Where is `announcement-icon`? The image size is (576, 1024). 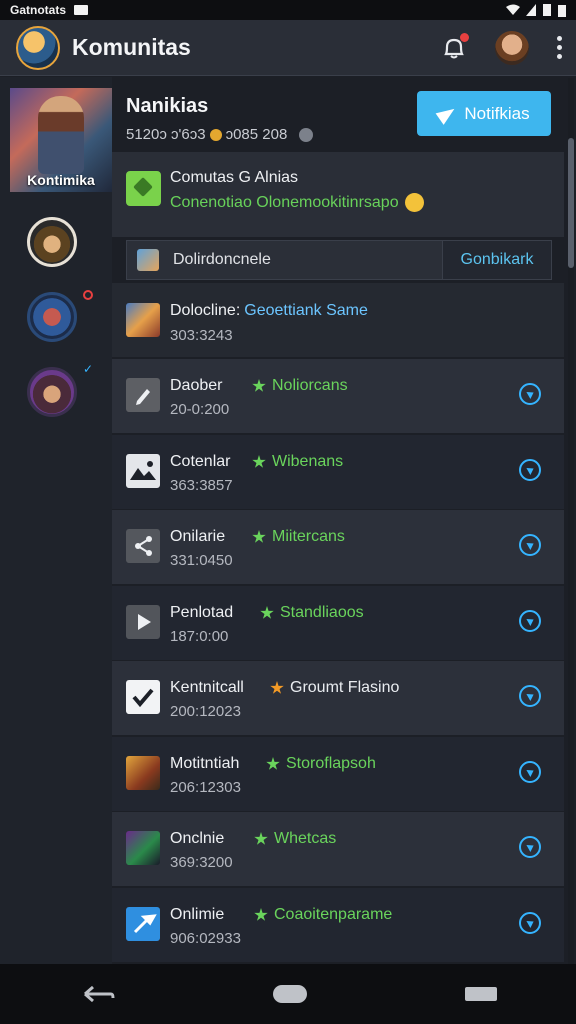 announcement-icon is located at coordinates (143, 188).